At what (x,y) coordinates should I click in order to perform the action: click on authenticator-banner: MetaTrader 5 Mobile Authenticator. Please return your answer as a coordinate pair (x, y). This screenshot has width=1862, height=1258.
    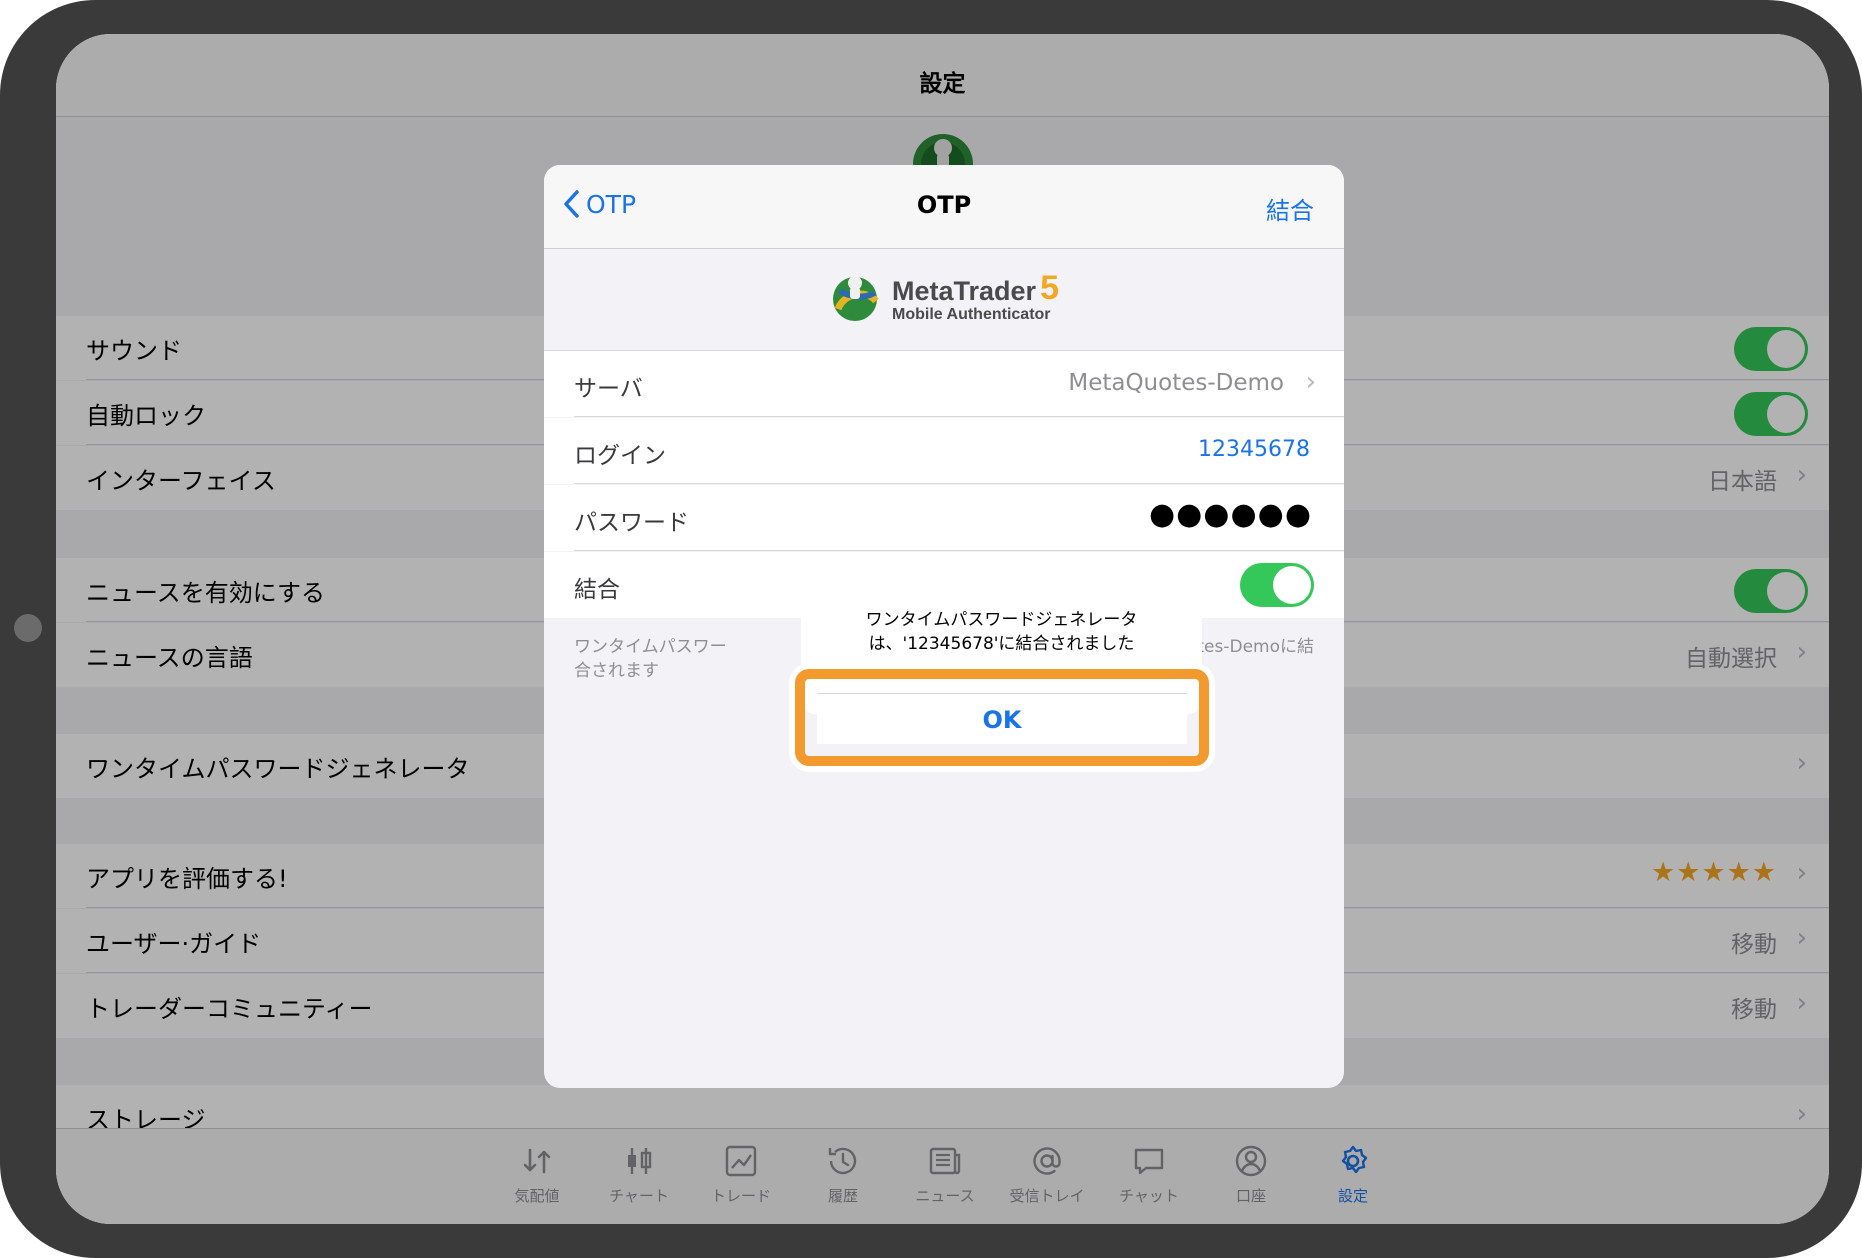
    Looking at the image, I should click on (944, 300).